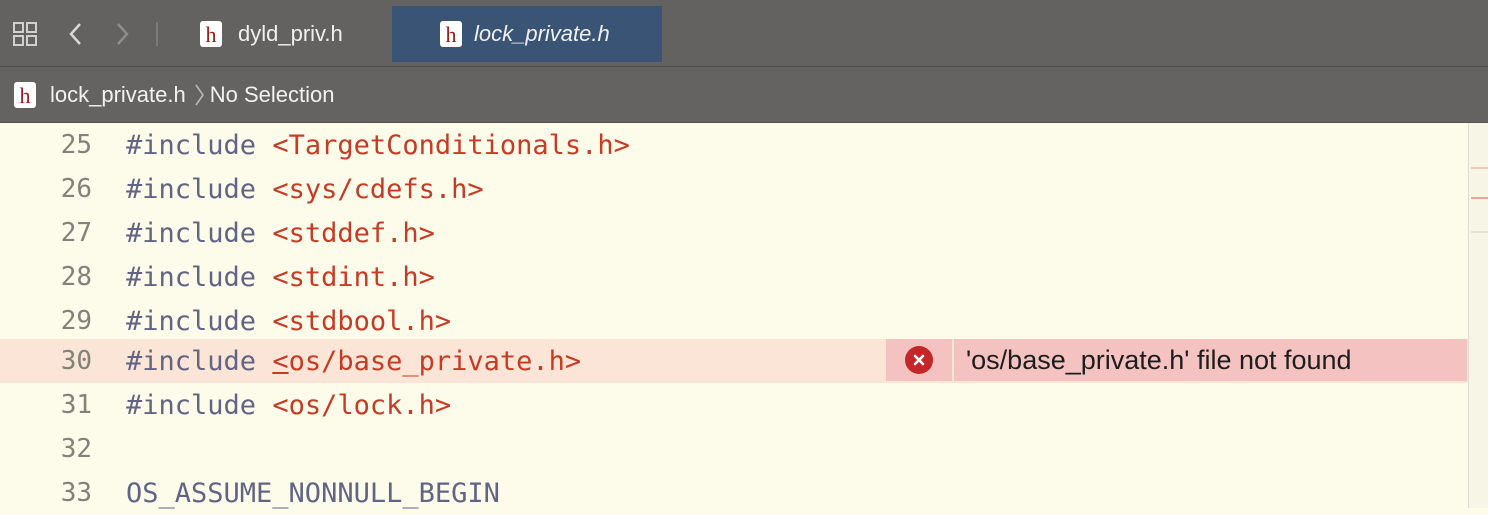  I want to click on include-path: os/base_private.h>, so click(435, 361).